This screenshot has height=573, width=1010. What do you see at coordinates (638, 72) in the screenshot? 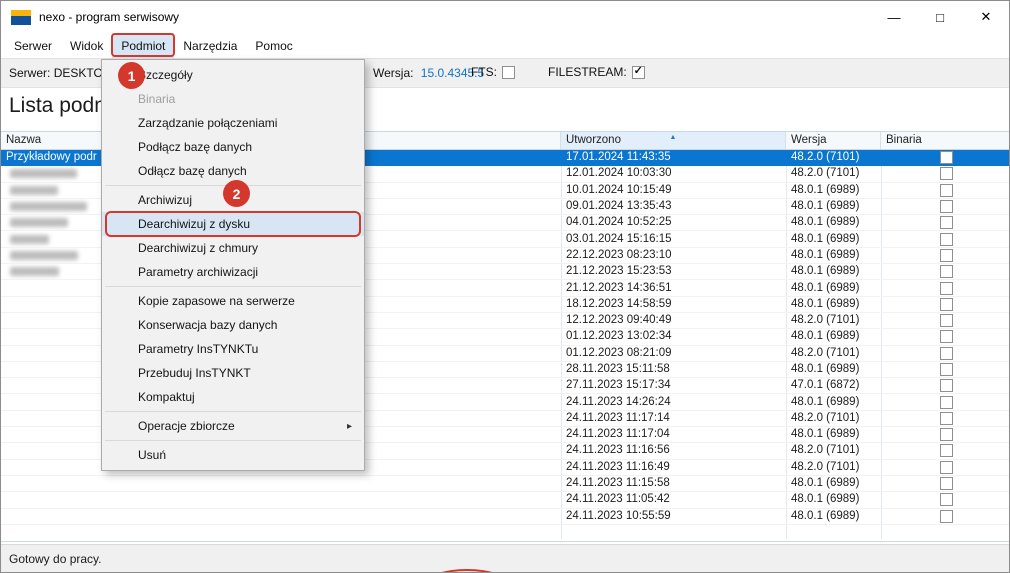
I see `filestream-checkbox: ✓` at bounding box center [638, 72].